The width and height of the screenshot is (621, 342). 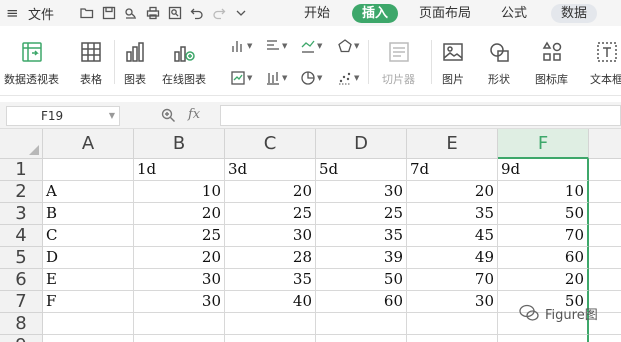 What do you see at coordinates (452, 170) in the screenshot?
I see `sheet-cell: 7d` at bounding box center [452, 170].